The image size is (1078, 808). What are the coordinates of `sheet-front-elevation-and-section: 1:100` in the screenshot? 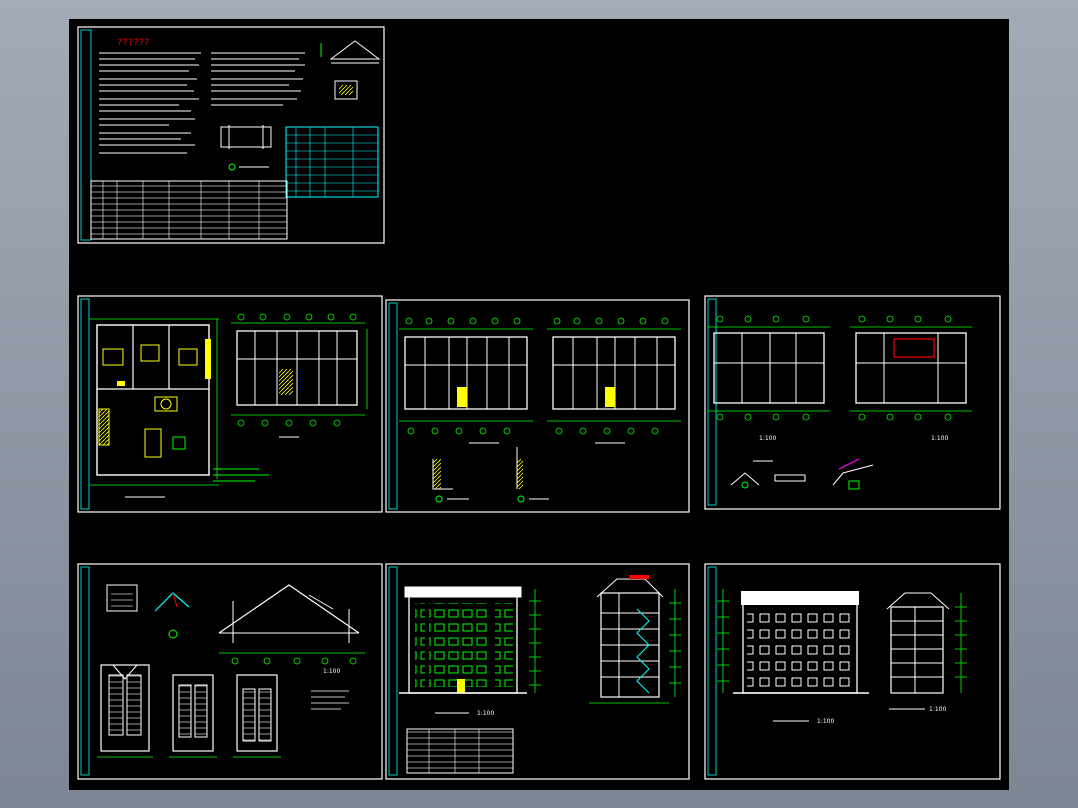 It's located at (537, 671).